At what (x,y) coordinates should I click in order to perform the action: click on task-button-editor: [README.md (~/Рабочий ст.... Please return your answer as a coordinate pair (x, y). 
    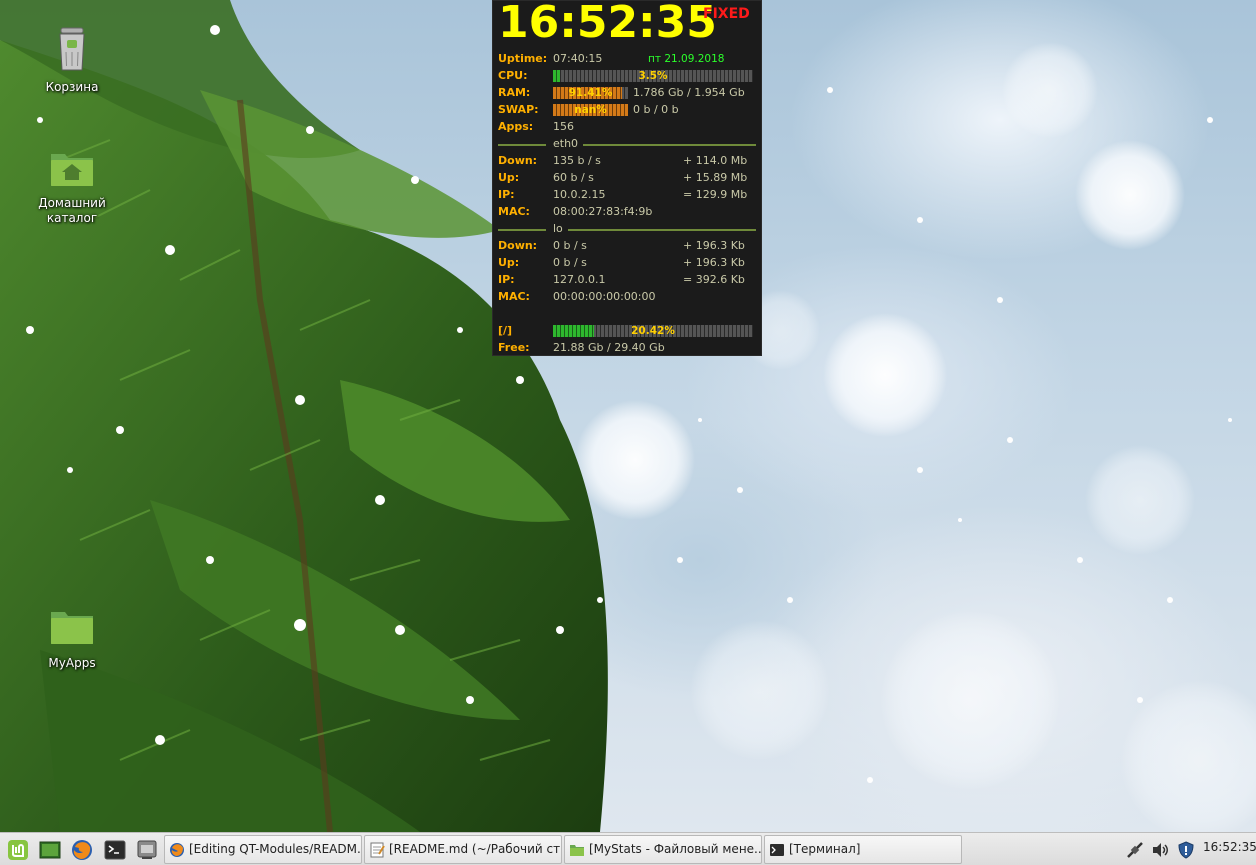
    Looking at the image, I should click on (463, 849).